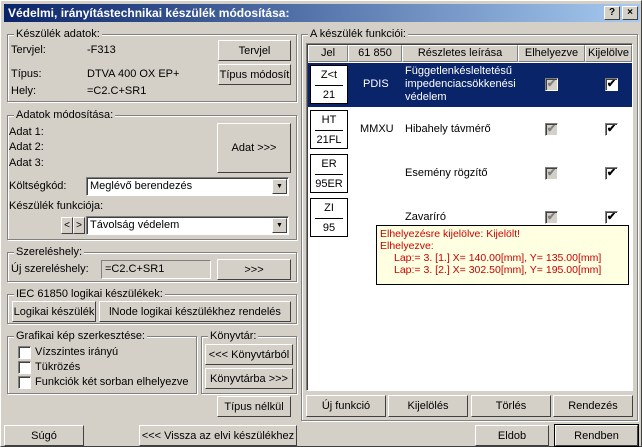 This screenshot has width=642, height=447. What do you see at coordinates (218, 435) in the screenshot?
I see `back-button: <<< Vissza az elvi készülékhez` at bounding box center [218, 435].